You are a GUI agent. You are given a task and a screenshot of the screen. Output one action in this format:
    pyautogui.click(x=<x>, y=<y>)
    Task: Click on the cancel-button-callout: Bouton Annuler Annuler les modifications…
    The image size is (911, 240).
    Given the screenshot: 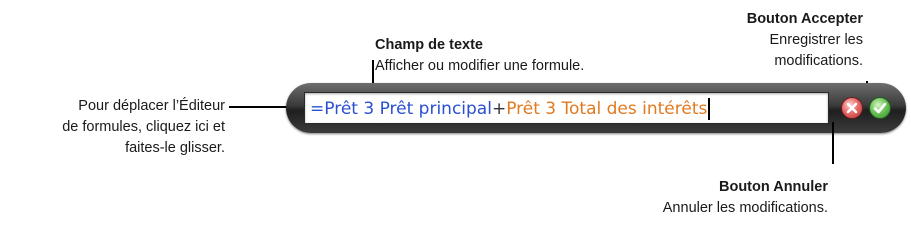 What is the action you would take?
    pyautogui.click(x=694, y=198)
    